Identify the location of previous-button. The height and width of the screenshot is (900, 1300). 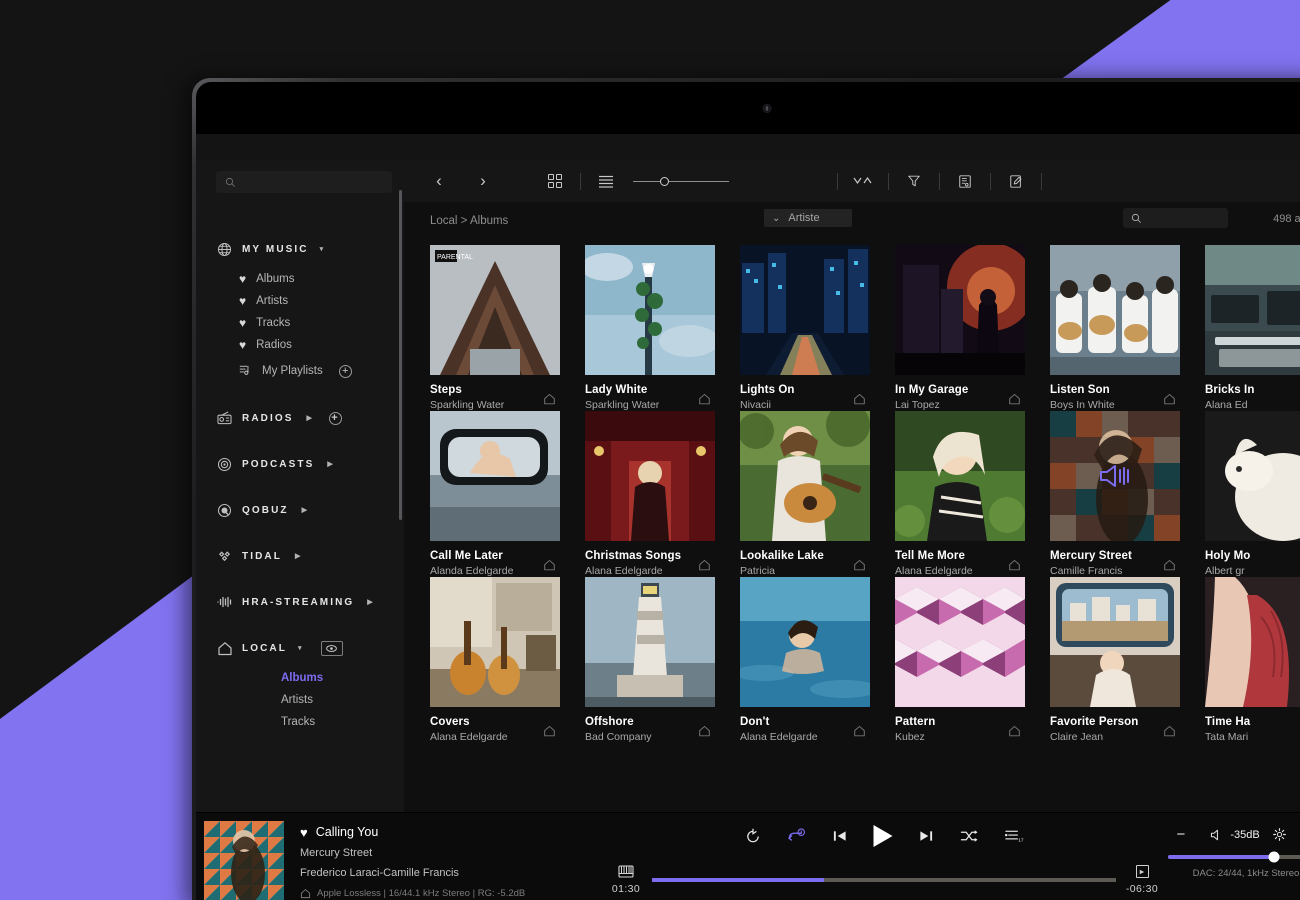
(840, 836).